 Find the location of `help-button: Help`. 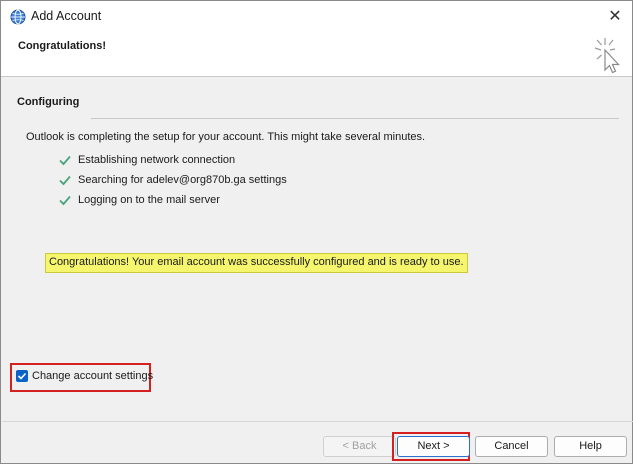

help-button: Help is located at coordinates (590, 446).